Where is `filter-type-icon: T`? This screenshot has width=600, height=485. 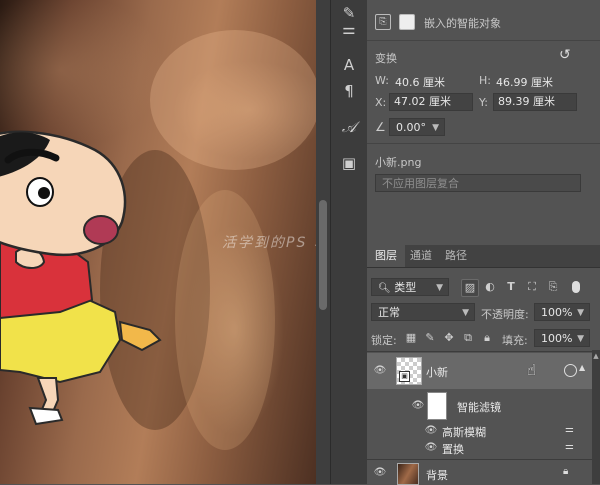 filter-type-icon: T is located at coordinates (511, 287).